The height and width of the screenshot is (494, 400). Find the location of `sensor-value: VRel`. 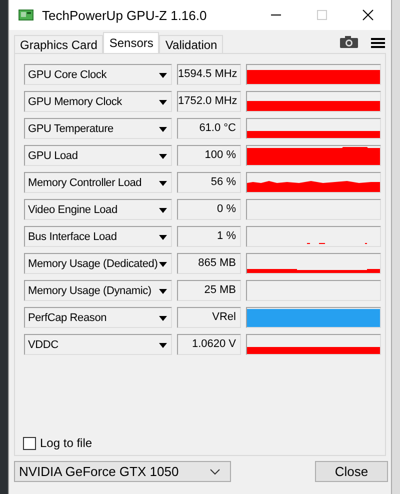

sensor-value: VRel is located at coordinates (209, 317).